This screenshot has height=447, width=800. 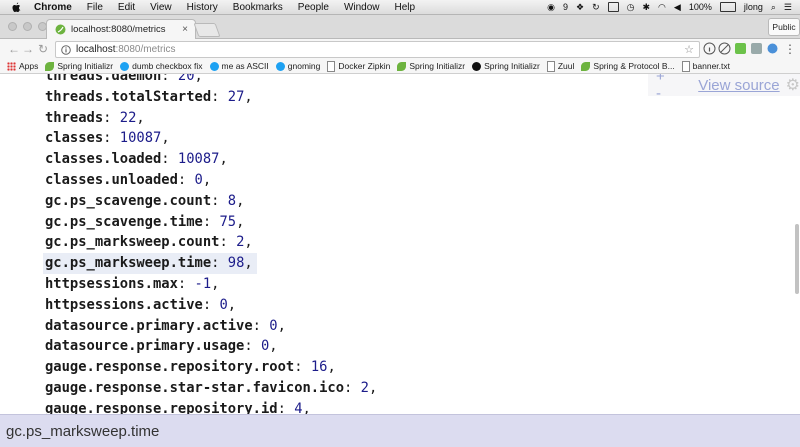 I want to click on browser-toolbar: ← → ↻ localhost:8080/metrics ☆ ⋮, so click(x=400, y=49).